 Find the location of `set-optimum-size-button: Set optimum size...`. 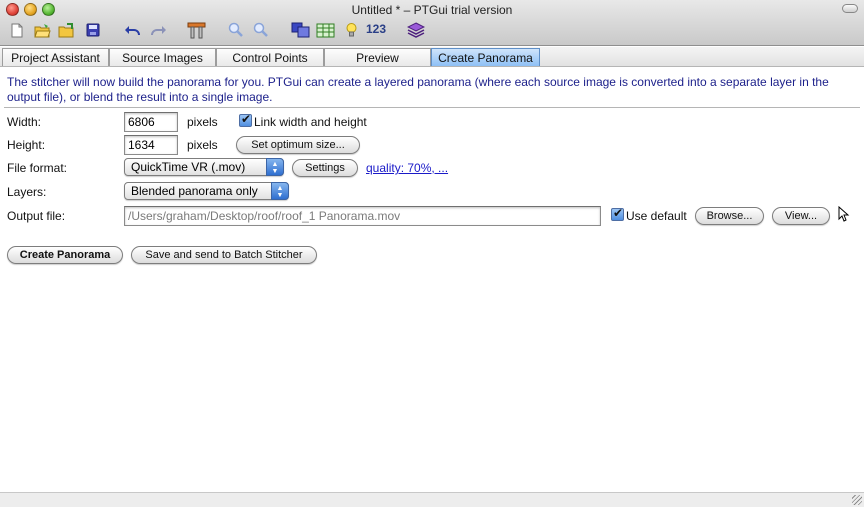

set-optimum-size-button: Set optimum size... is located at coordinates (298, 145).